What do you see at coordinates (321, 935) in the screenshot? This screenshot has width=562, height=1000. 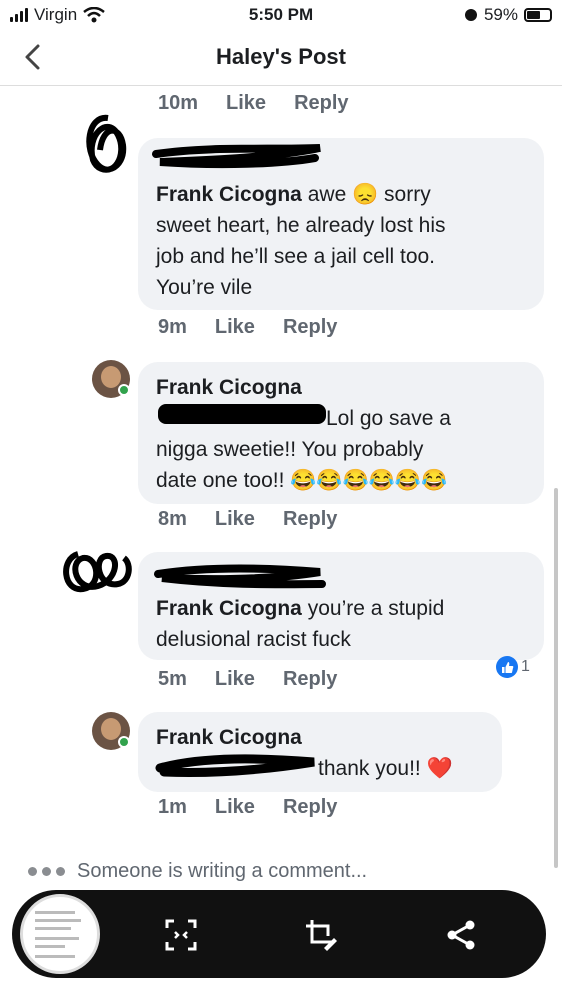 I see `crop-edit-icon` at bounding box center [321, 935].